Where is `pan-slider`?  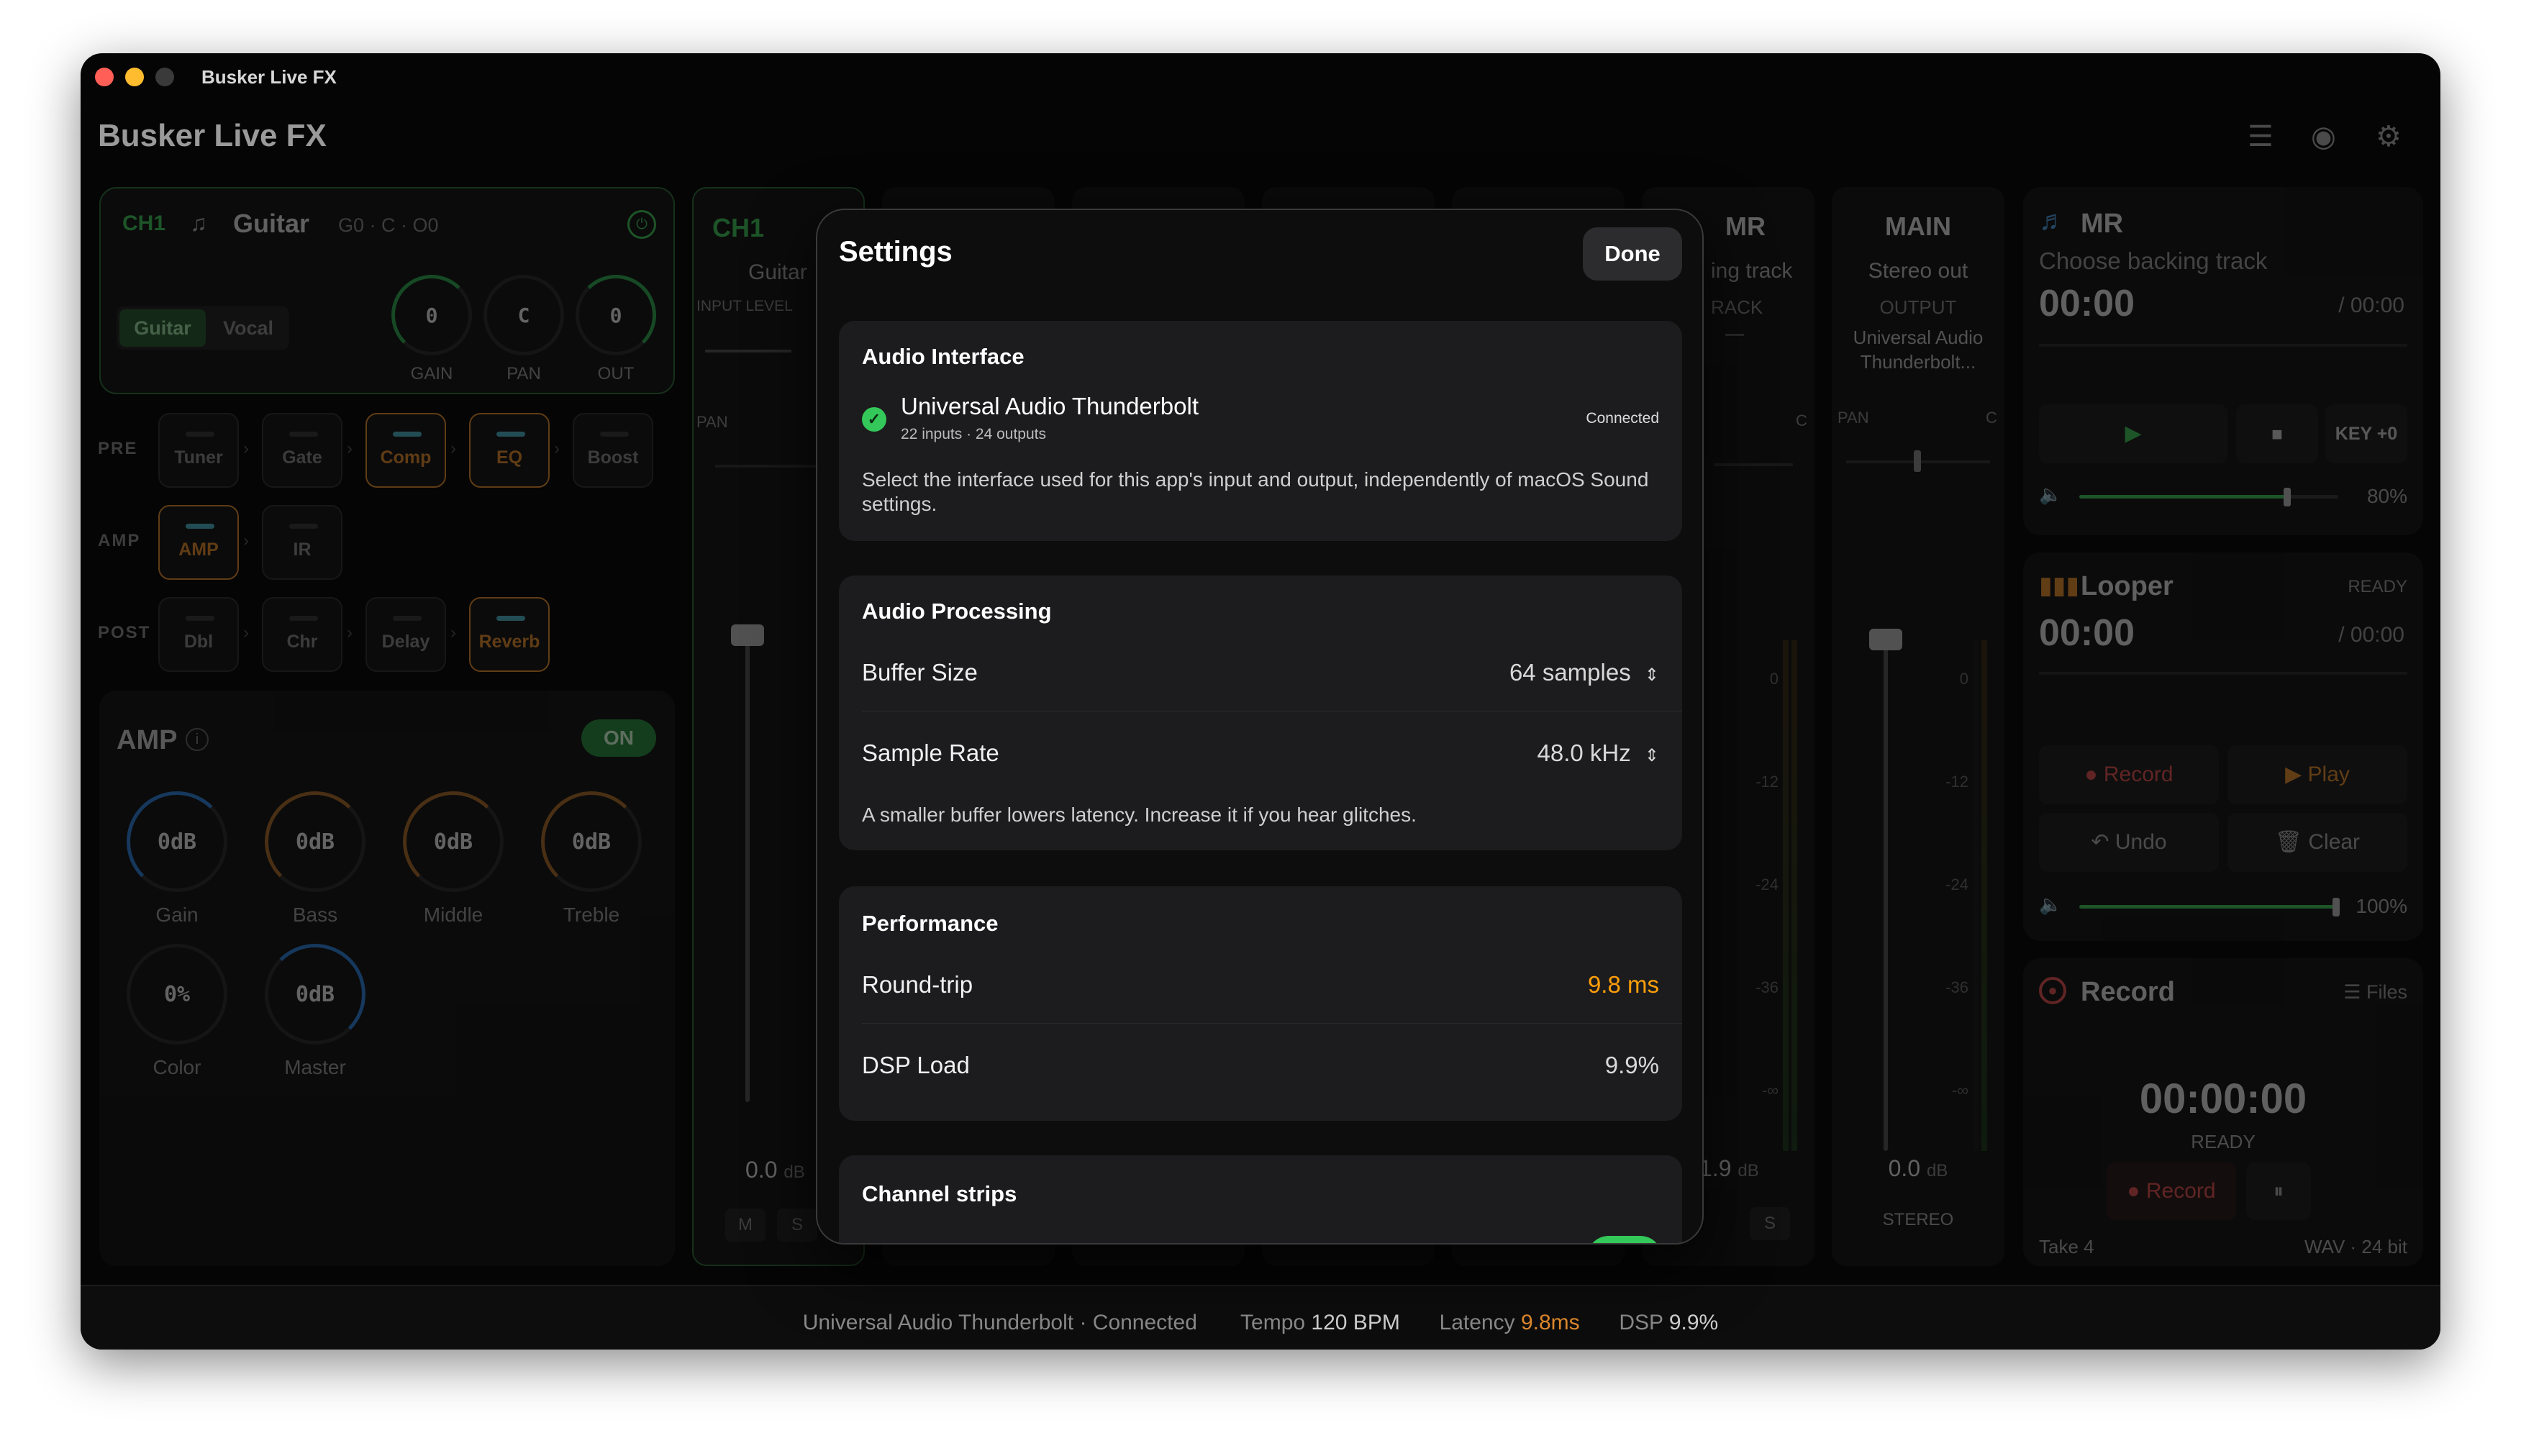 pan-slider is located at coordinates (1753, 464).